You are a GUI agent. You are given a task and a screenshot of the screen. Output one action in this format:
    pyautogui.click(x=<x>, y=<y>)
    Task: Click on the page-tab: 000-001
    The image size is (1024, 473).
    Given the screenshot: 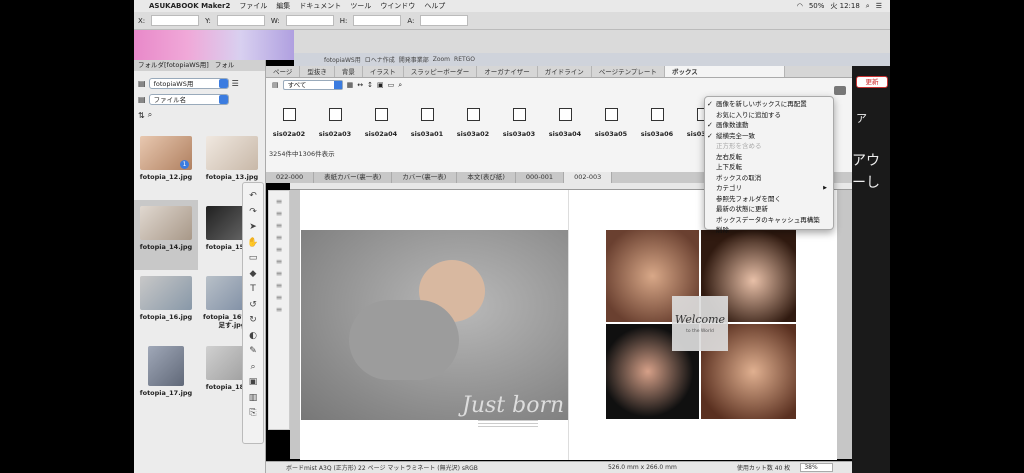 What is the action you would take?
    pyautogui.click(x=540, y=177)
    